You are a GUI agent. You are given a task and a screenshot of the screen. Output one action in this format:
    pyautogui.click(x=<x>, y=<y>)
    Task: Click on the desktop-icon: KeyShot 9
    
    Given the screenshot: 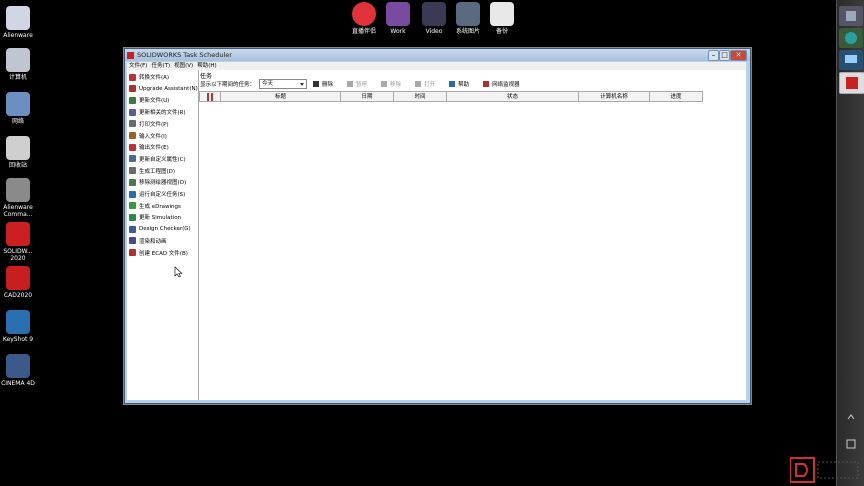 What is the action you would take?
    pyautogui.click(x=18, y=326)
    